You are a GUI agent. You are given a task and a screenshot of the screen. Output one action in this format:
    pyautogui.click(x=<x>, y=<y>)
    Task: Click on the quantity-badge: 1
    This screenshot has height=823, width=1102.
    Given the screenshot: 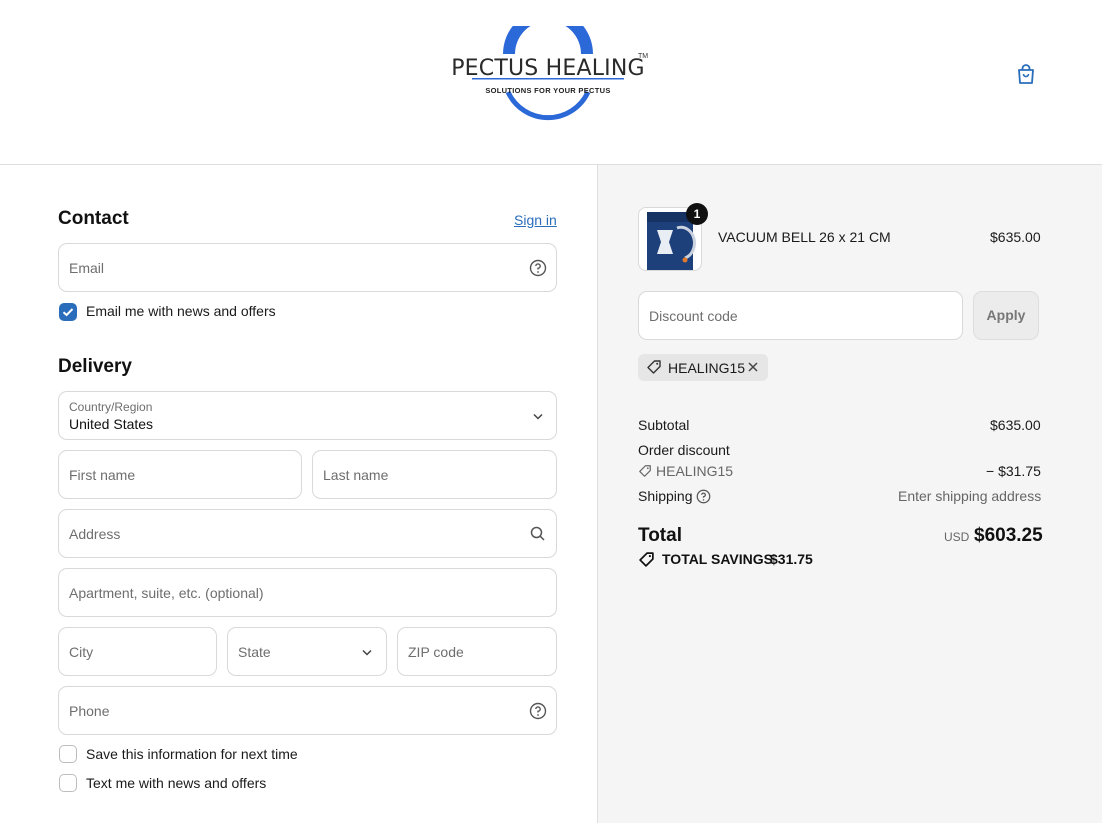 What is the action you would take?
    pyautogui.click(x=697, y=214)
    